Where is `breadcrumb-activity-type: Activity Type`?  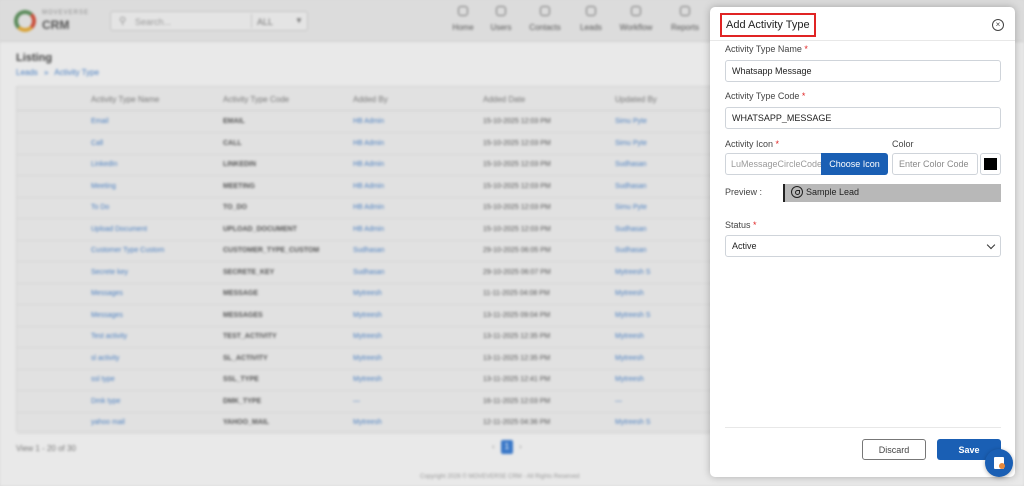 breadcrumb-activity-type: Activity Type is located at coordinates (76, 72).